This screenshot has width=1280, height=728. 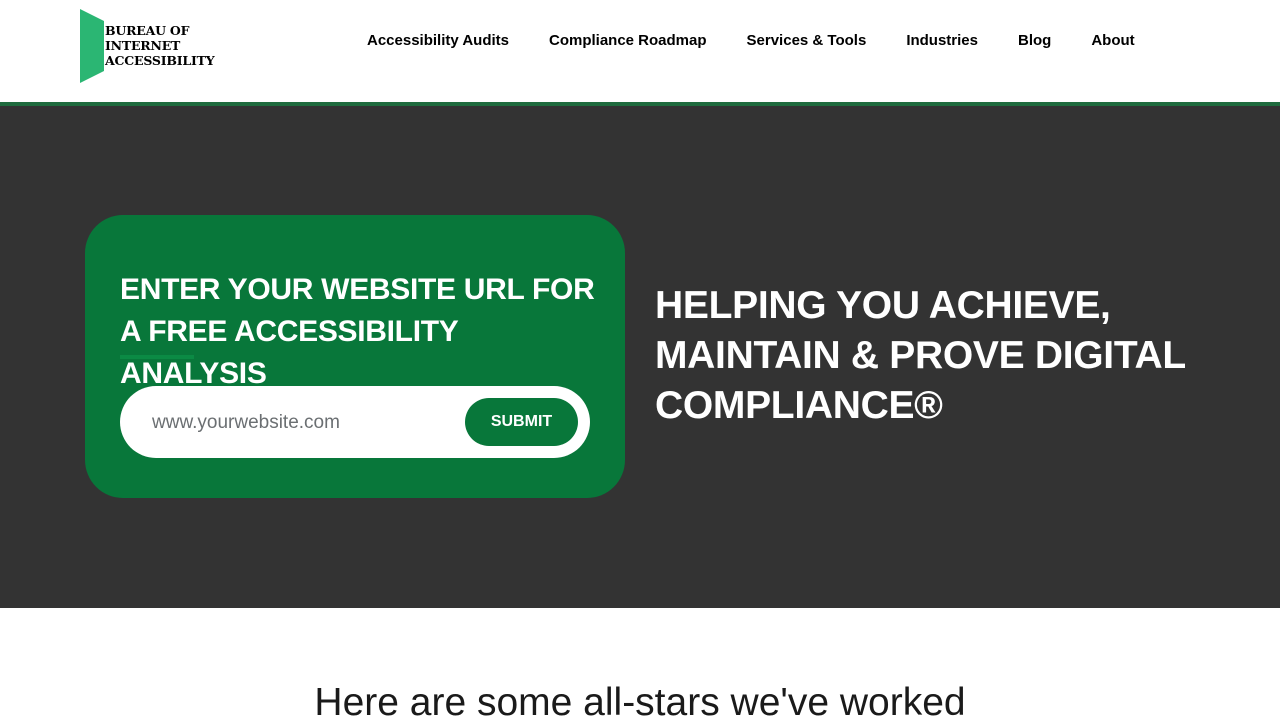 I want to click on nav-item-accessibility-audits: Accessibility Audits, so click(x=438, y=41).